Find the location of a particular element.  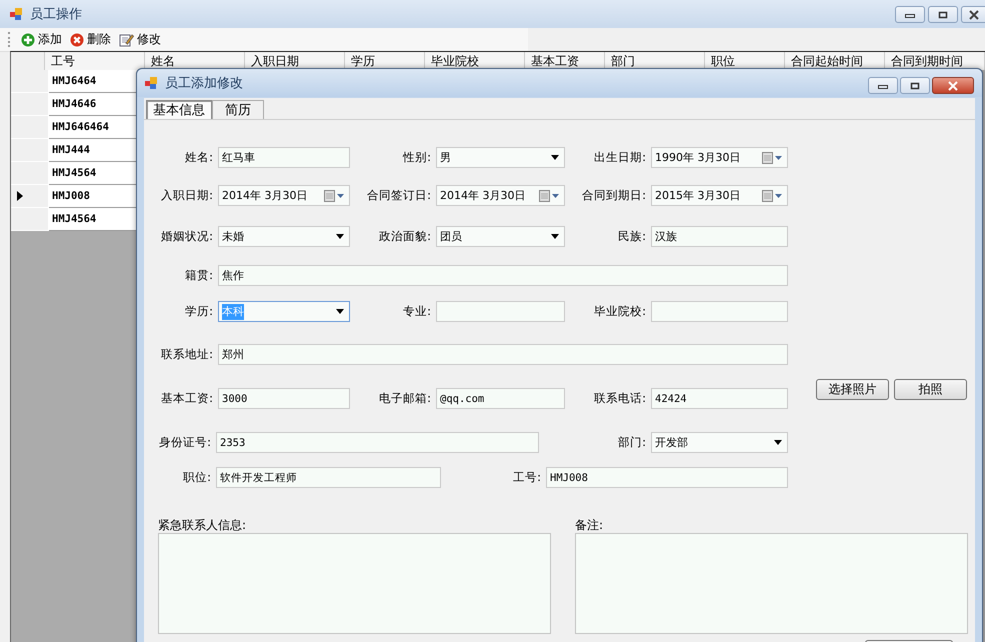

field-label: 备注: is located at coordinates (589, 525).